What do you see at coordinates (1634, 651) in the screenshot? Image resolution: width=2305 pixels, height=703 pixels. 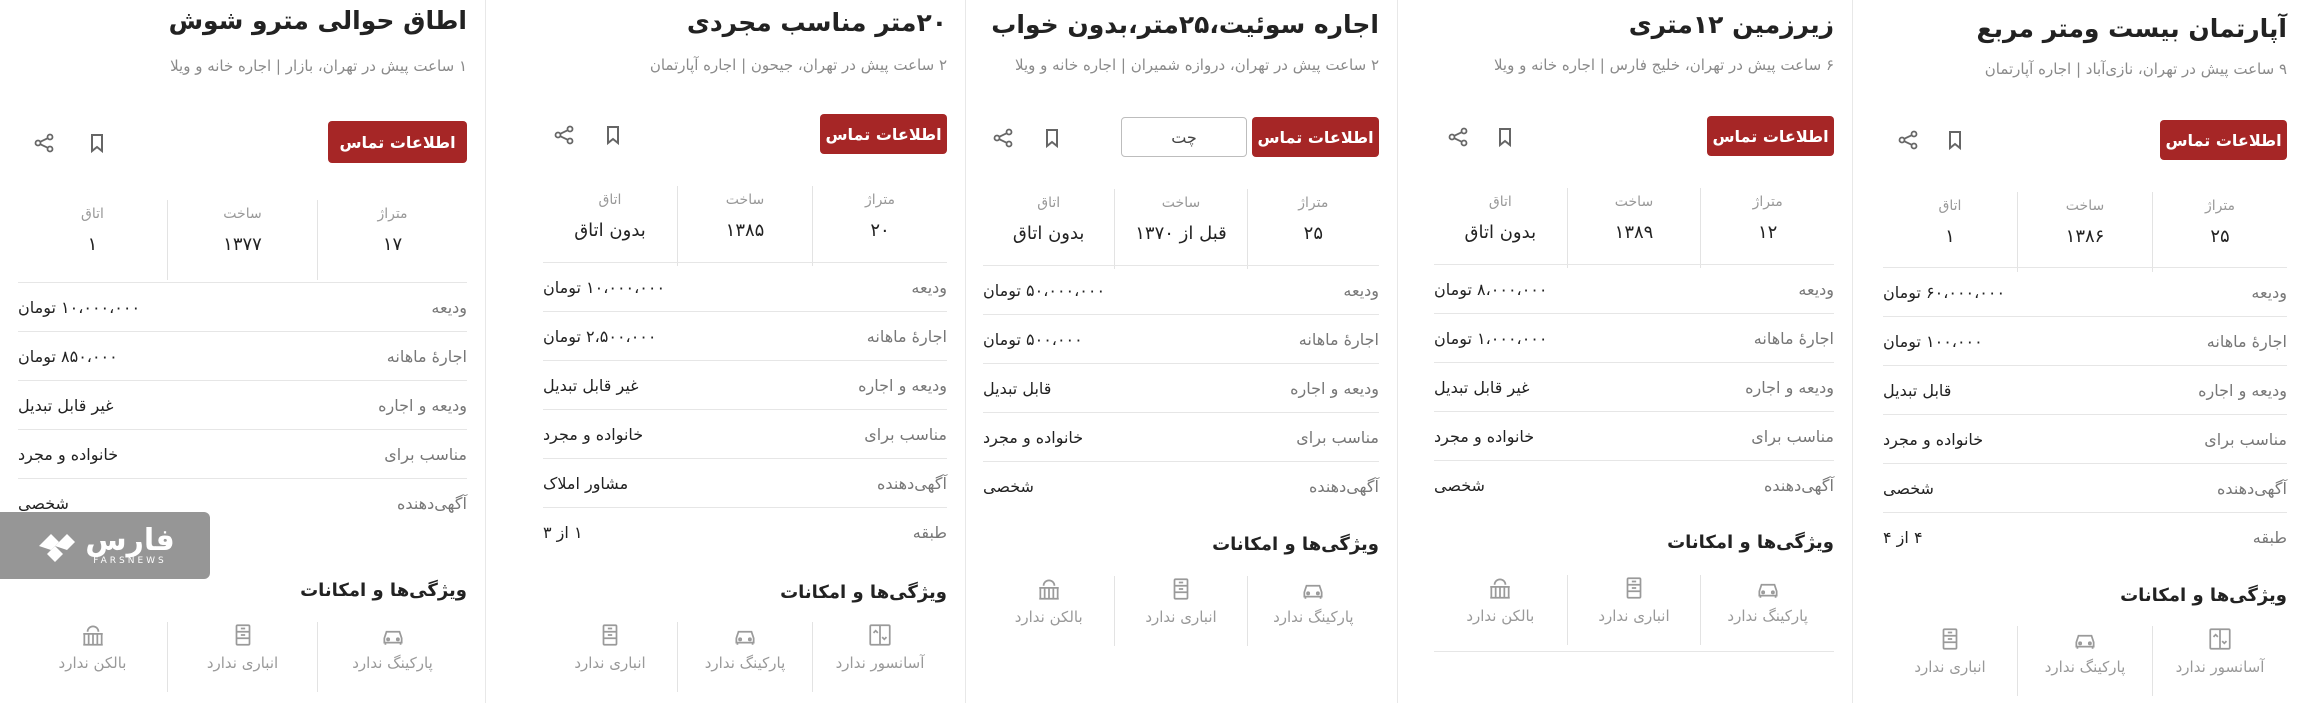 I see `divider` at bounding box center [1634, 651].